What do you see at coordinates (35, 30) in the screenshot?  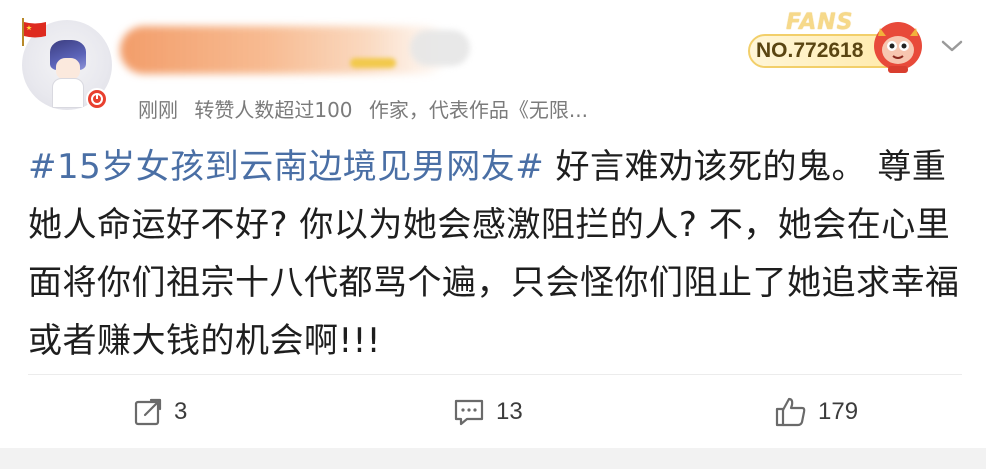 I see `china-flag-icon` at bounding box center [35, 30].